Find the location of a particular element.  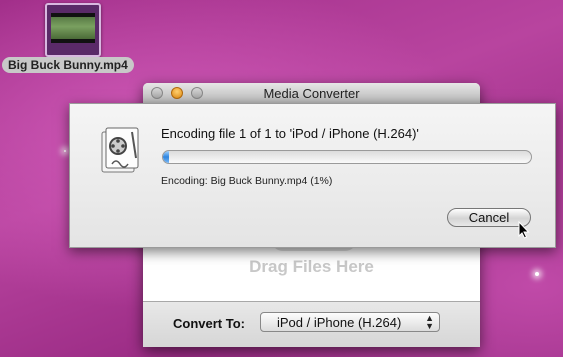

film-thumbnail-icon is located at coordinates (73, 28).